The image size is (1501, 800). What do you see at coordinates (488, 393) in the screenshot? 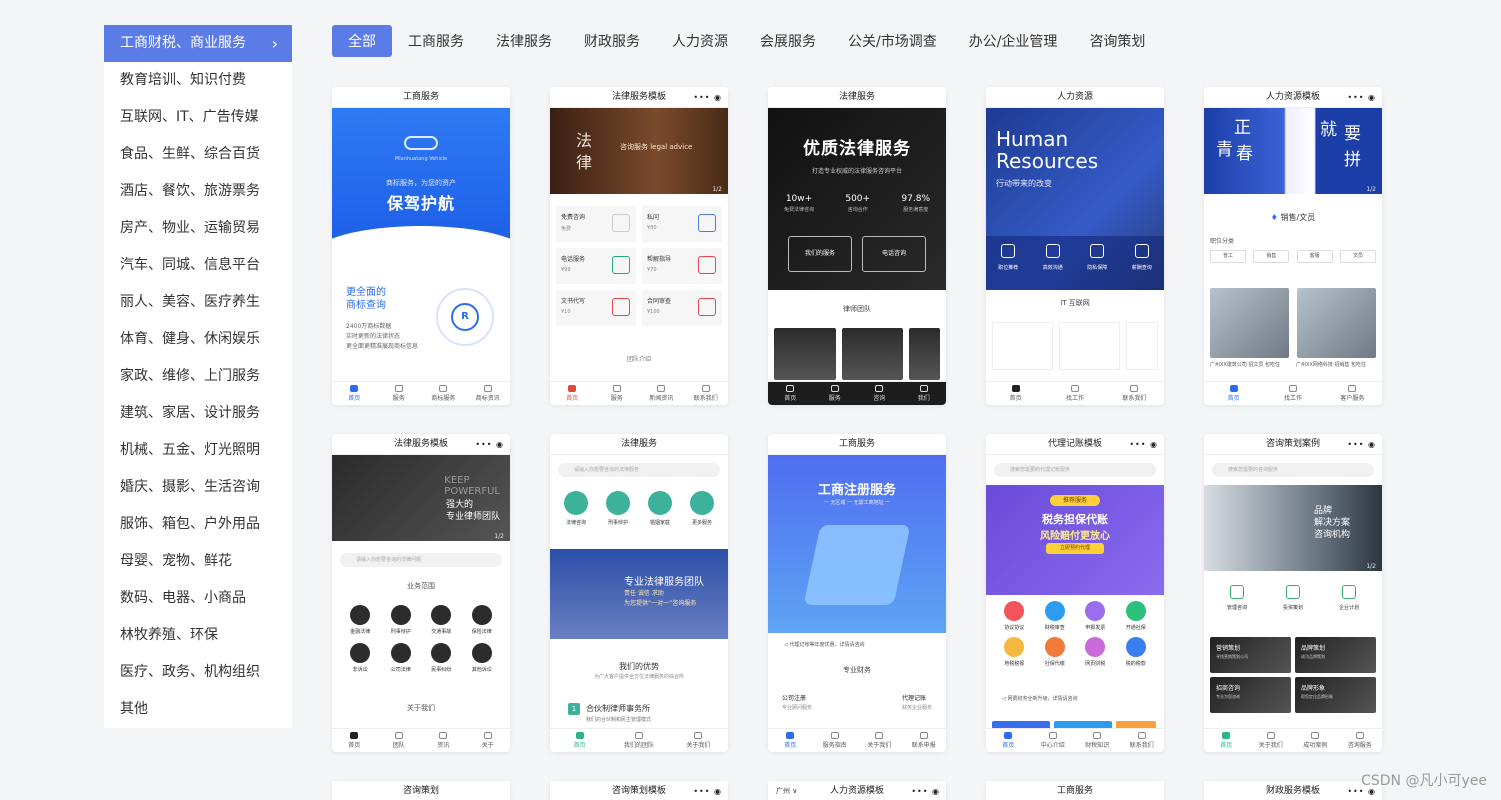
I see `tabbar-item: 商标资讯` at bounding box center [488, 393].